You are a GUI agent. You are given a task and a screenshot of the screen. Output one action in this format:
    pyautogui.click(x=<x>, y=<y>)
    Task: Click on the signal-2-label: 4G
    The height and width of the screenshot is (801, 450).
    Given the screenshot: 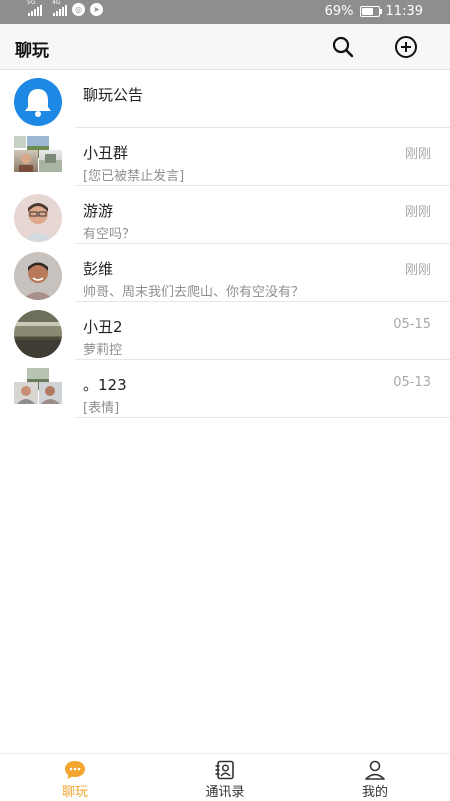 What is the action you would take?
    pyautogui.click(x=56, y=3)
    